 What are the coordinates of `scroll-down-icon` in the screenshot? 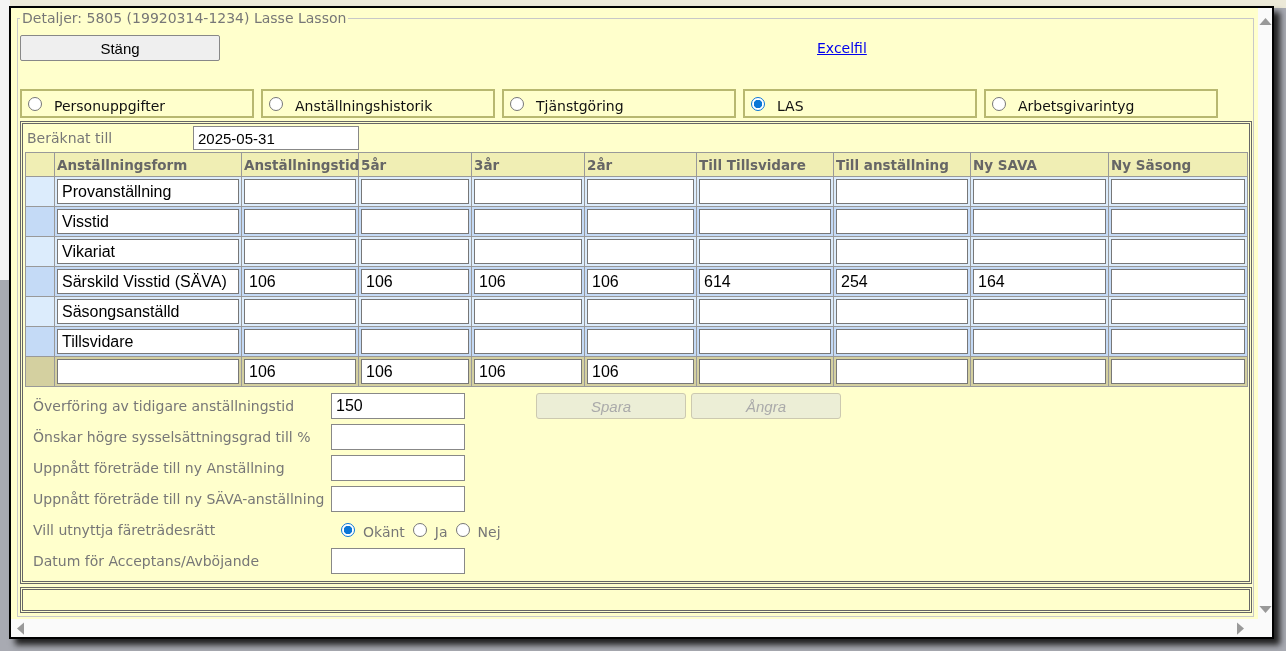 It's located at (1265, 609).